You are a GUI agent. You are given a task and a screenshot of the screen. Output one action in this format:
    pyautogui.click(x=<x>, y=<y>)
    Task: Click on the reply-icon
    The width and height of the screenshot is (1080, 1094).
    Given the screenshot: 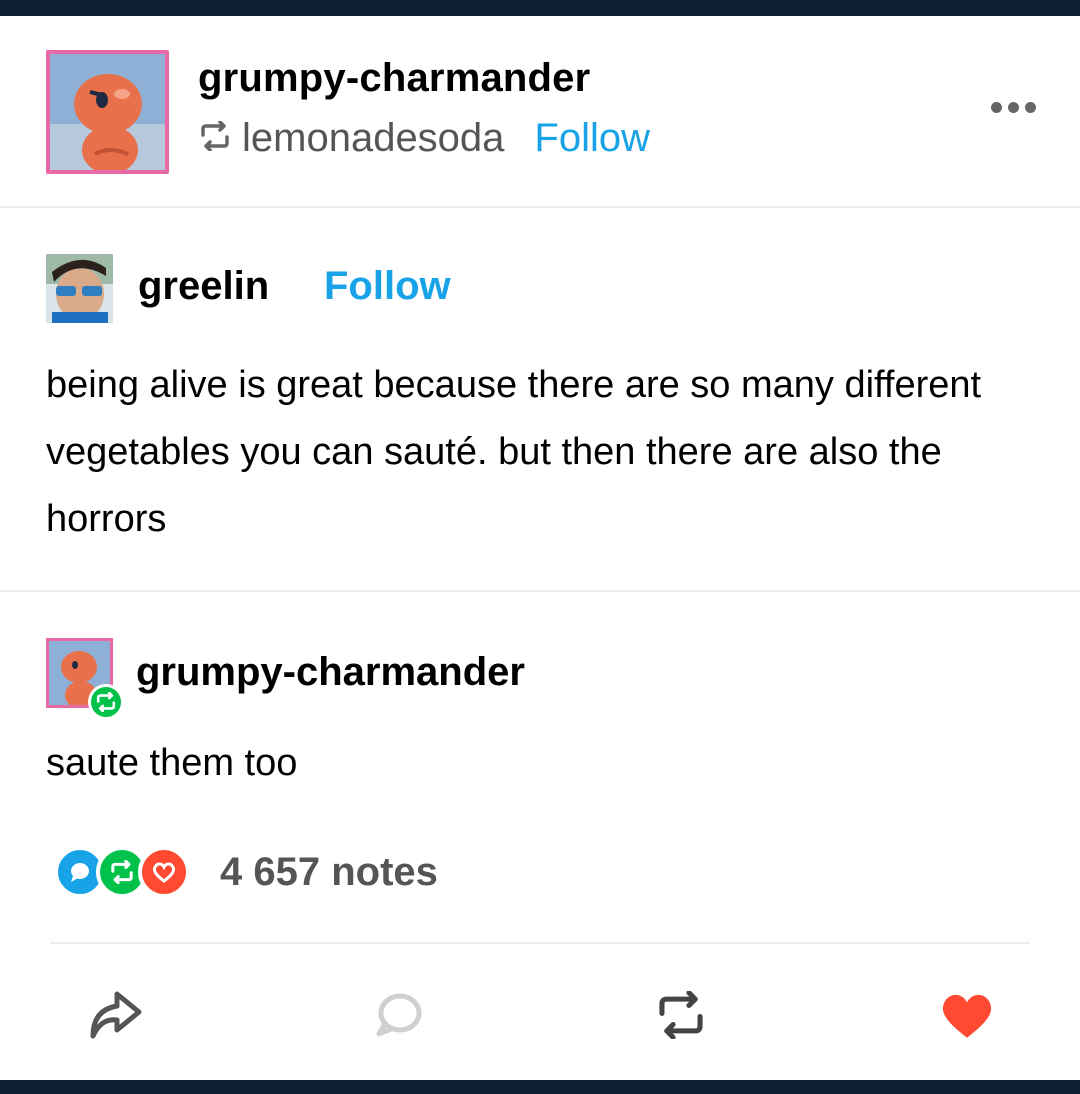 What is the action you would take?
    pyautogui.click(x=399, y=1015)
    